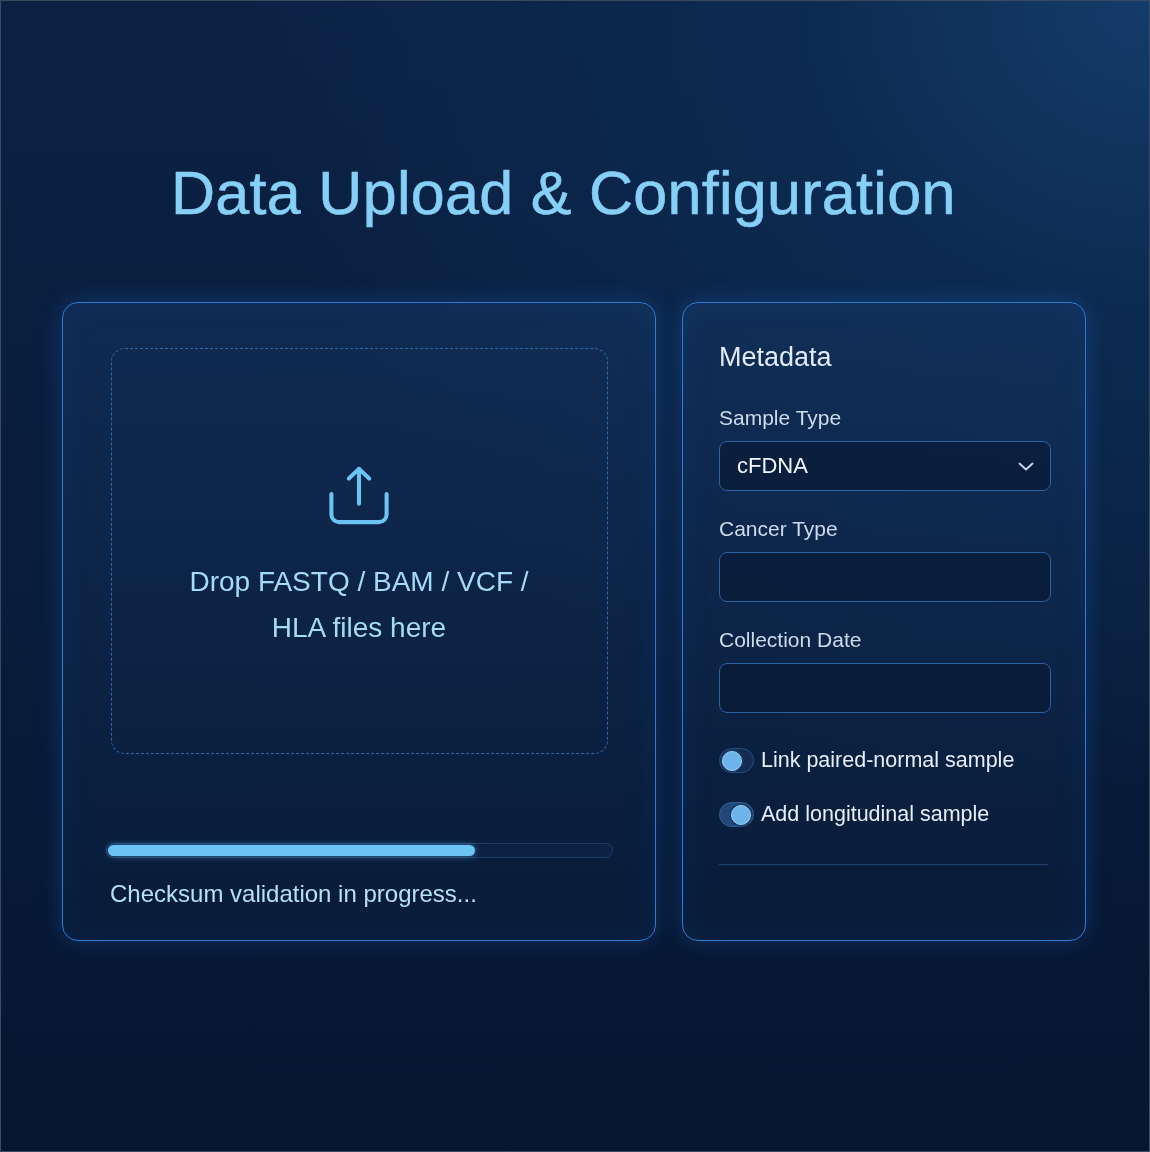 The width and height of the screenshot is (1150, 1152). What do you see at coordinates (780, 418) in the screenshot?
I see `field-label: Sample Type` at bounding box center [780, 418].